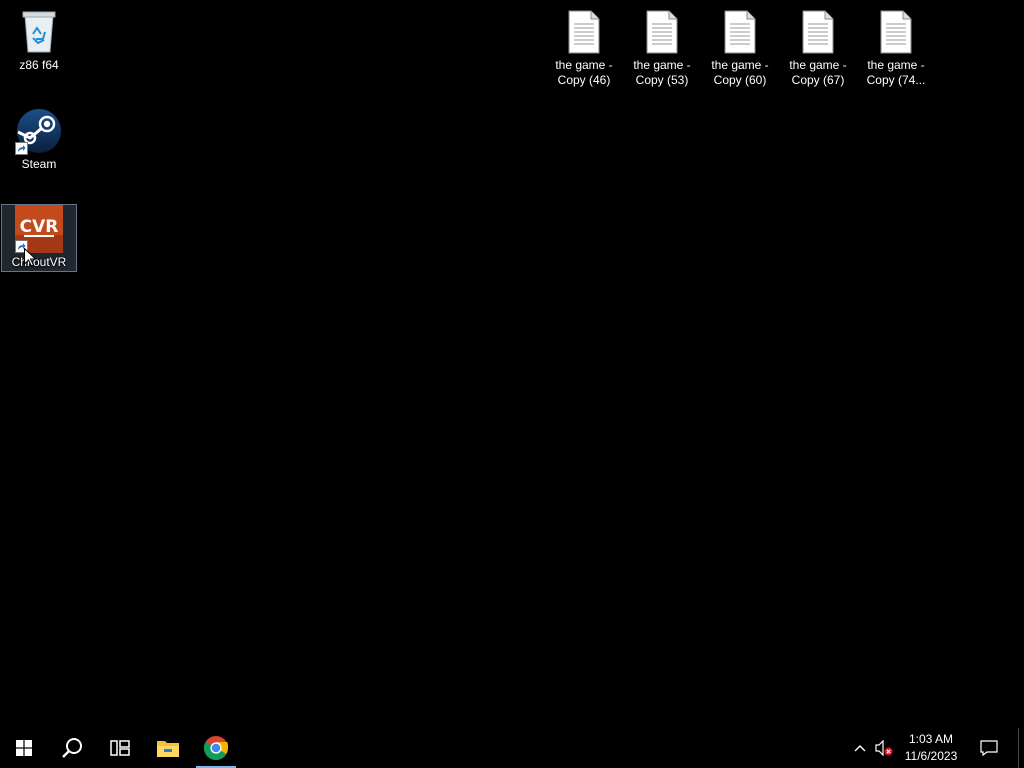  I want to click on desktop-icon-text-file: the game - Copy (67), so click(818, 48).